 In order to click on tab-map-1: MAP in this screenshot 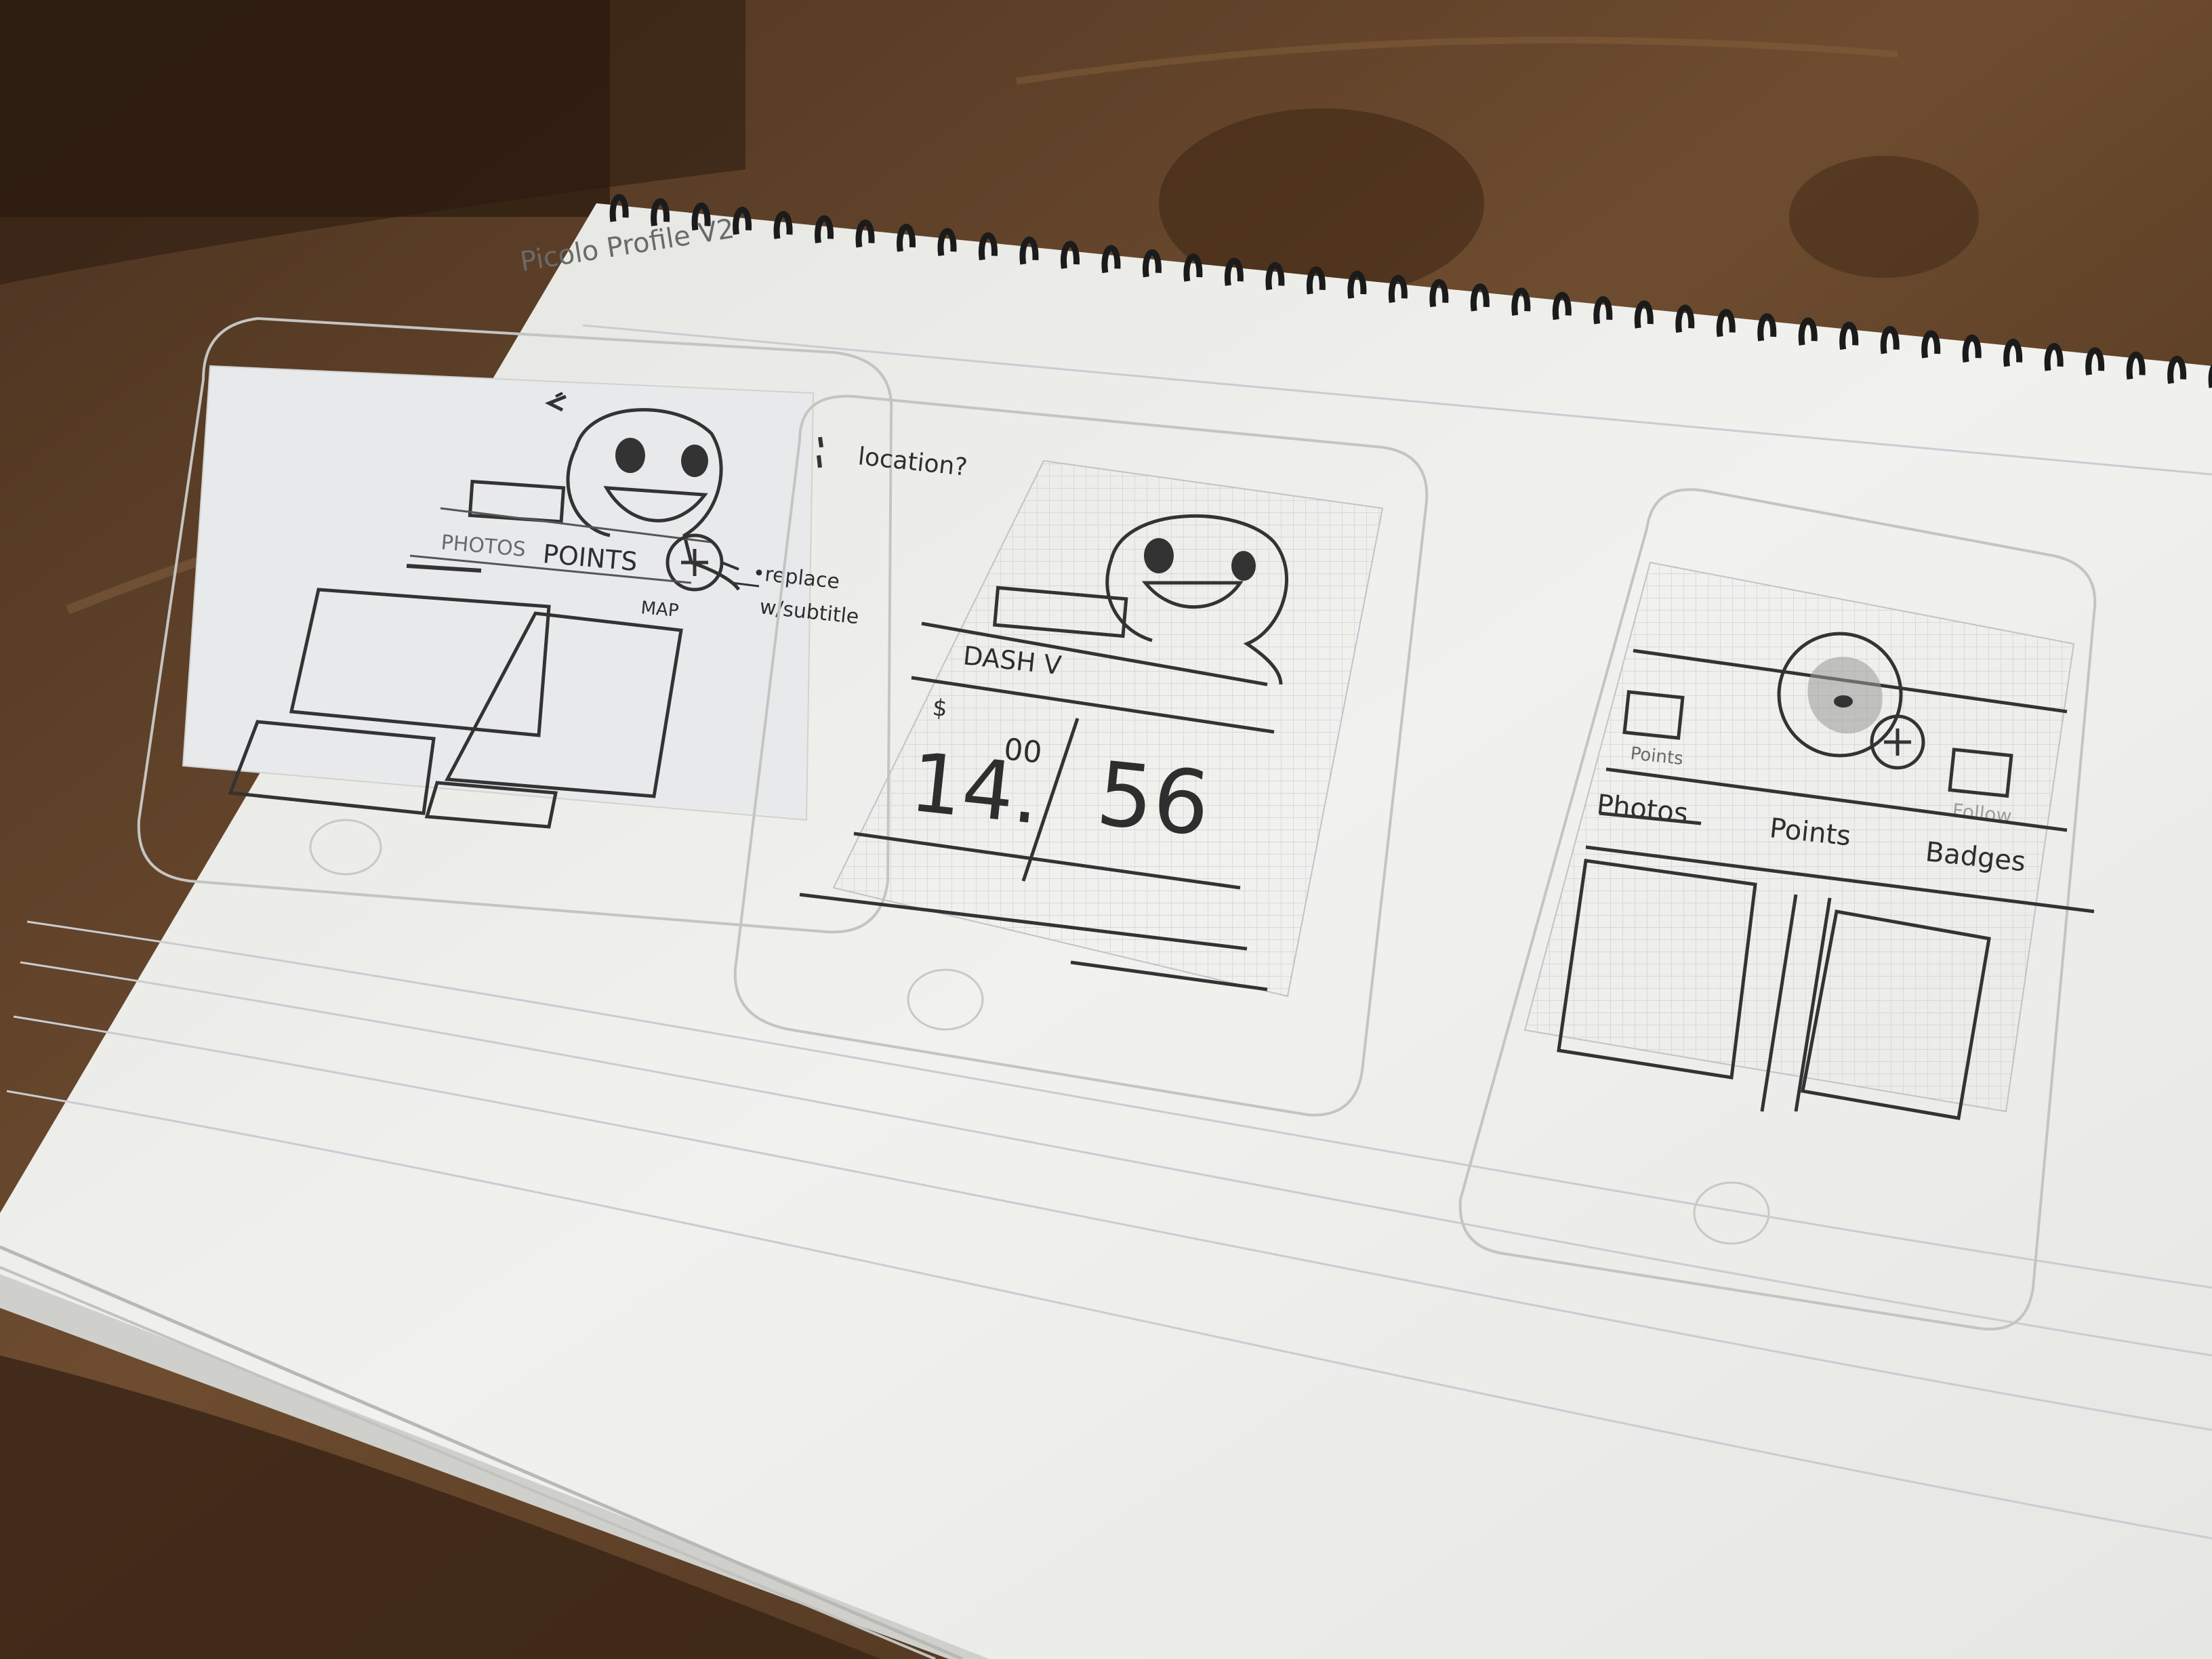, I will do `click(659, 609)`.